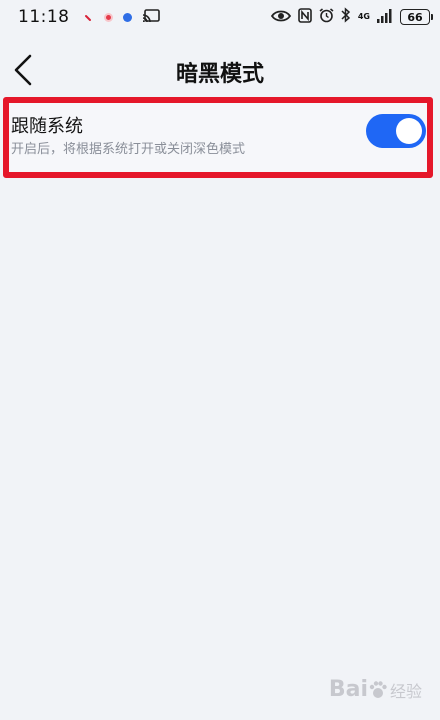 The image size is (440, 720). What do you see at coordinates (305, 17) in the screenshot?
I see `nfc-icon` at bounding box center [305, 17].